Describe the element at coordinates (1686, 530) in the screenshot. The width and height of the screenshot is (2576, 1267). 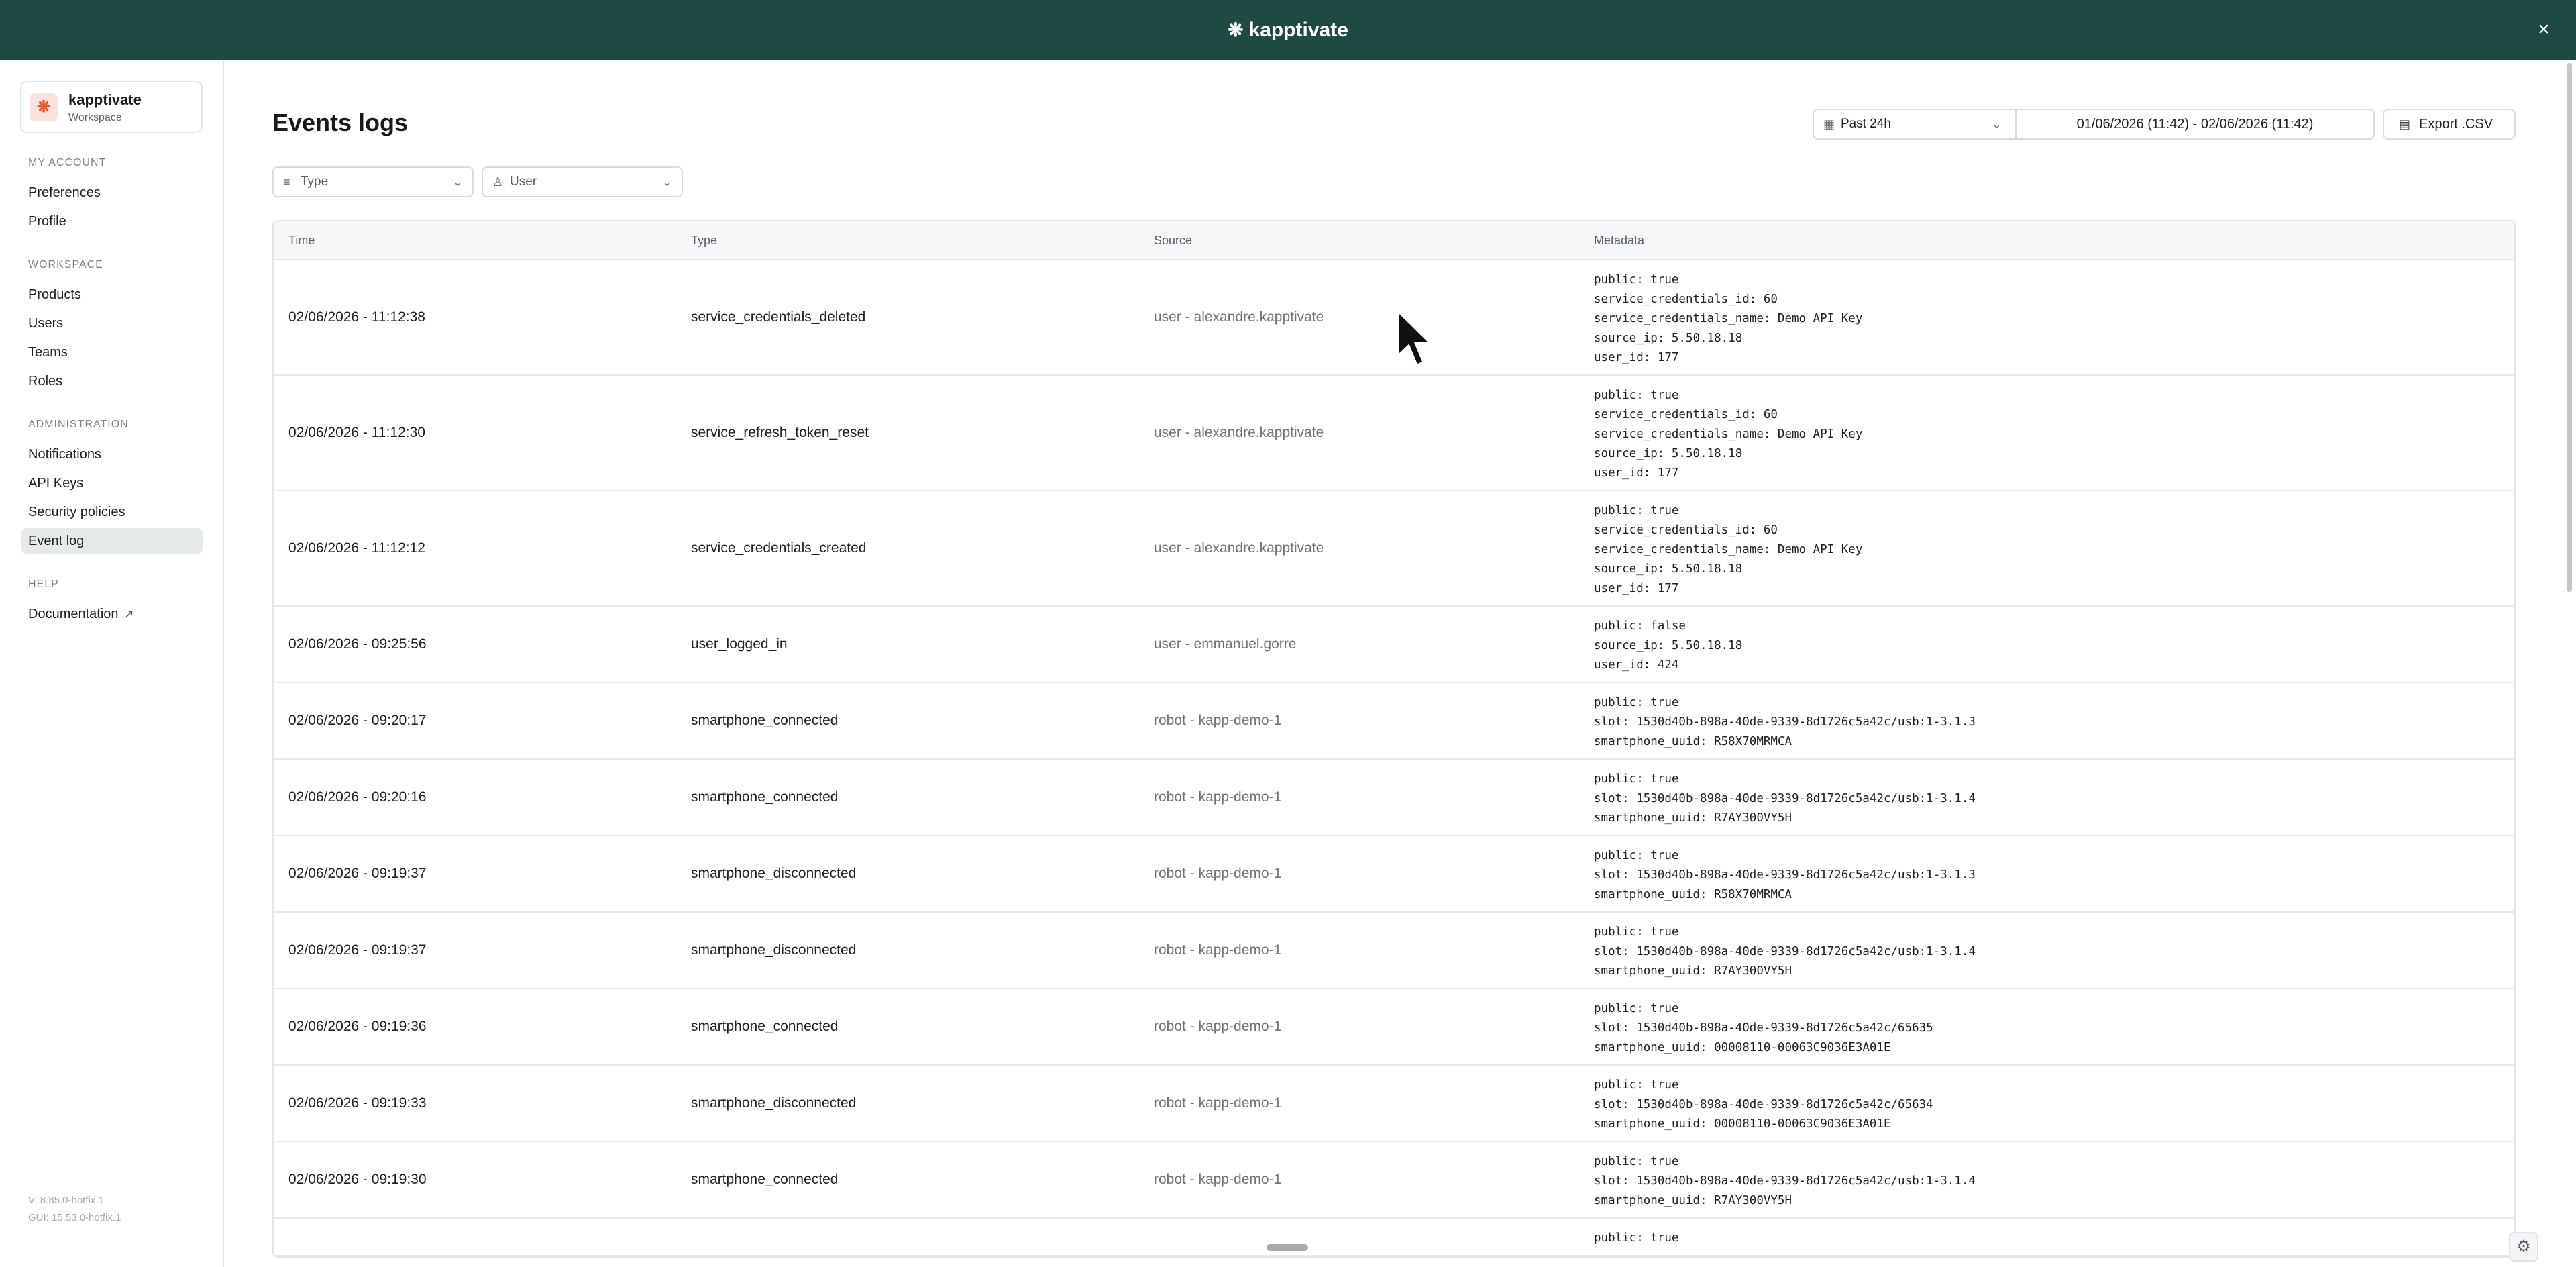
I see `metadata-line: service_credentials_id: 60` at that location.